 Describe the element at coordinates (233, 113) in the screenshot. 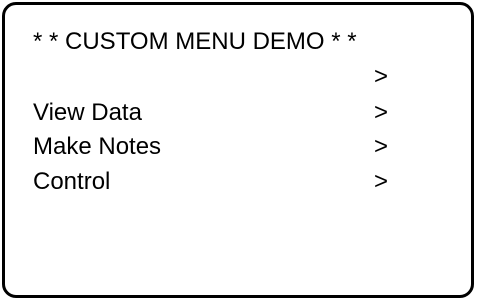

I see `menu-item-view-data: View Data >` at that location.